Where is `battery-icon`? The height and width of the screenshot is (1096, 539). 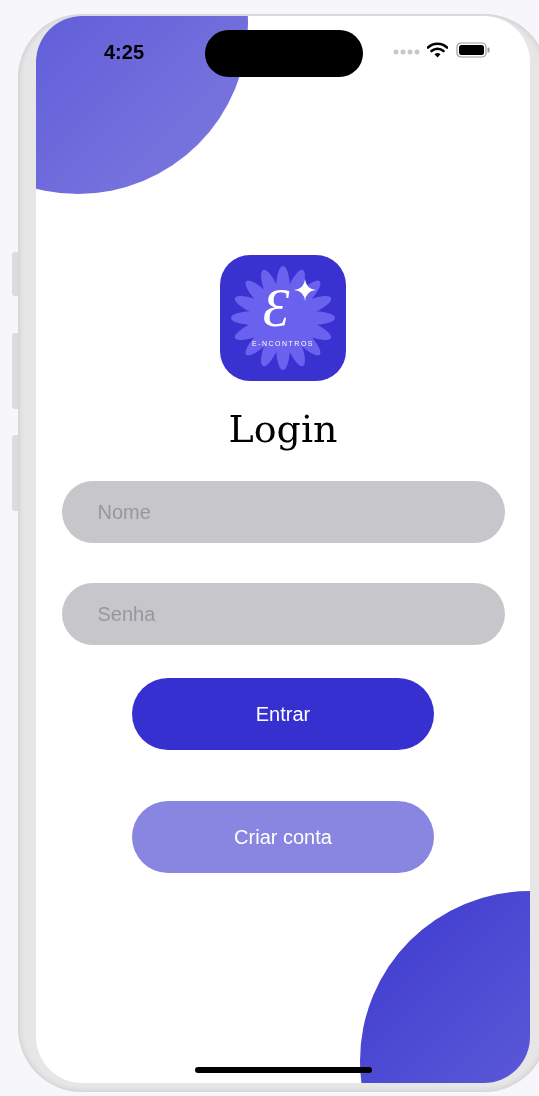 battery-icon is located at coordinates (473, 50).